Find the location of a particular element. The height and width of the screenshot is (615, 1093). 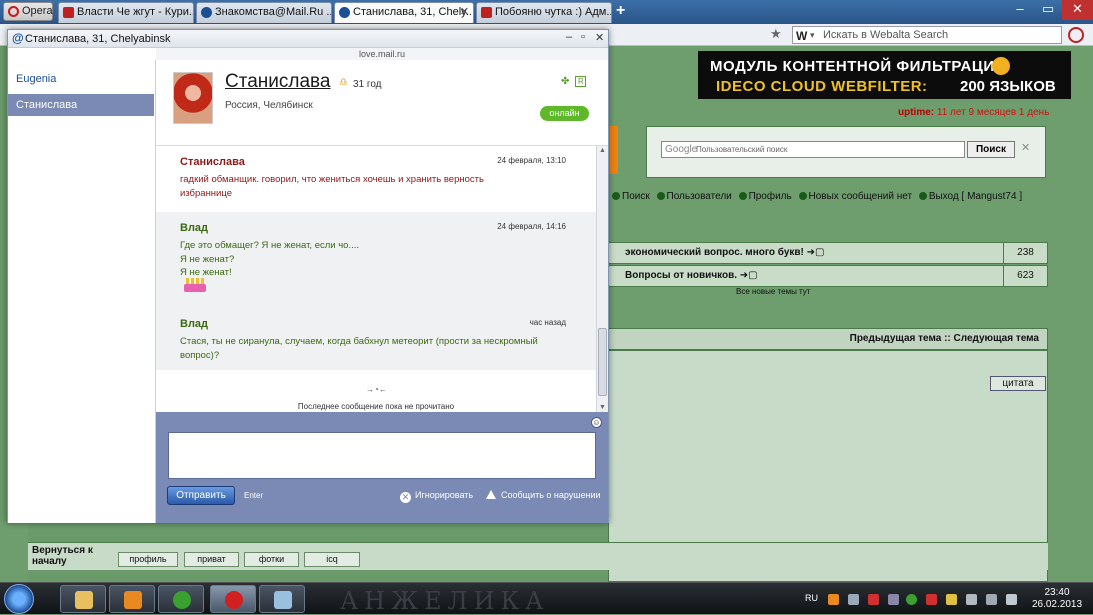

opera-menu-button: Opera is located at coordinates (28, 11).